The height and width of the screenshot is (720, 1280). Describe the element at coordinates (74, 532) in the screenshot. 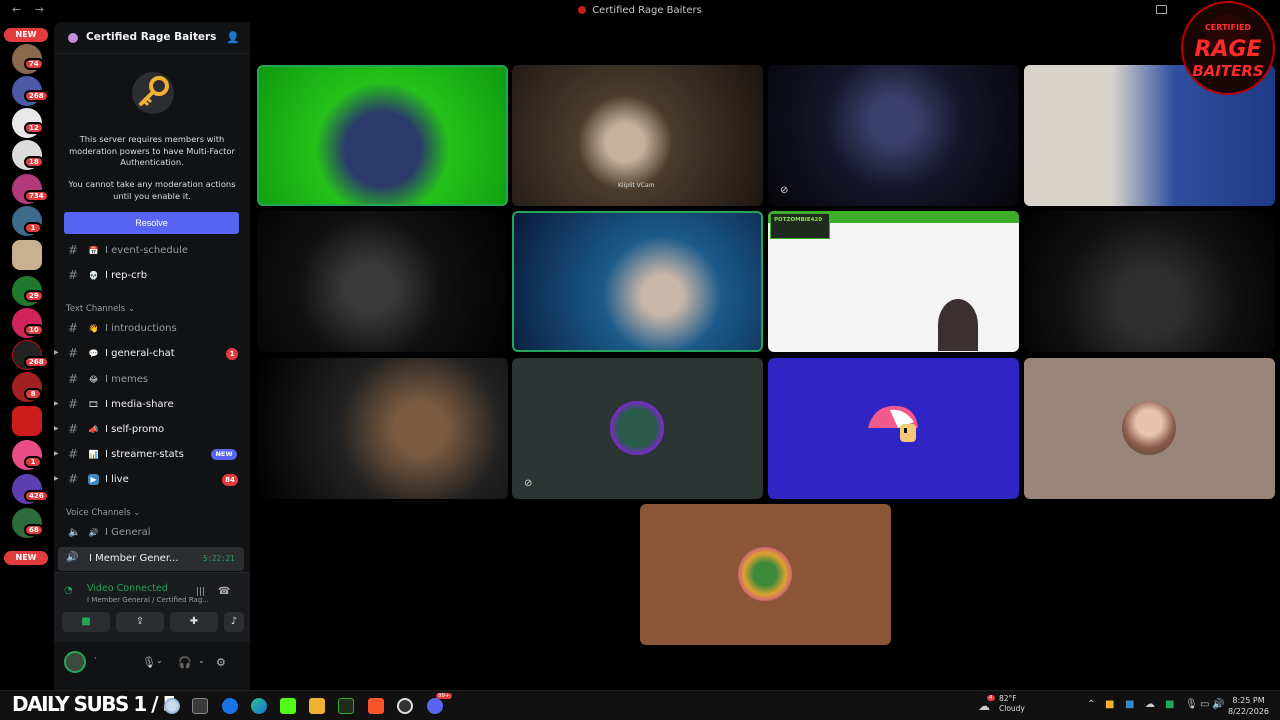

I see `speaker-icon: 🔈` at that location.